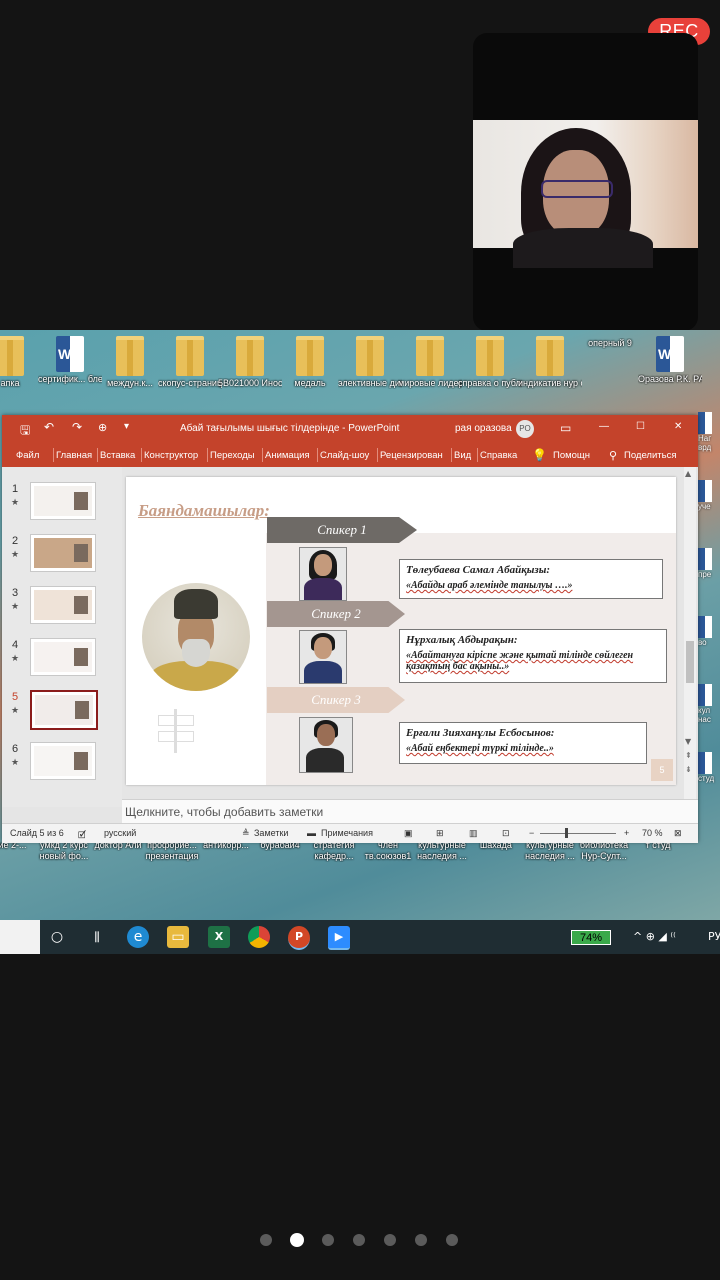  Describe the element at coordinates (440, 833) in the screenshot. I see `slide-sorter-icon: ⊞` at that location.